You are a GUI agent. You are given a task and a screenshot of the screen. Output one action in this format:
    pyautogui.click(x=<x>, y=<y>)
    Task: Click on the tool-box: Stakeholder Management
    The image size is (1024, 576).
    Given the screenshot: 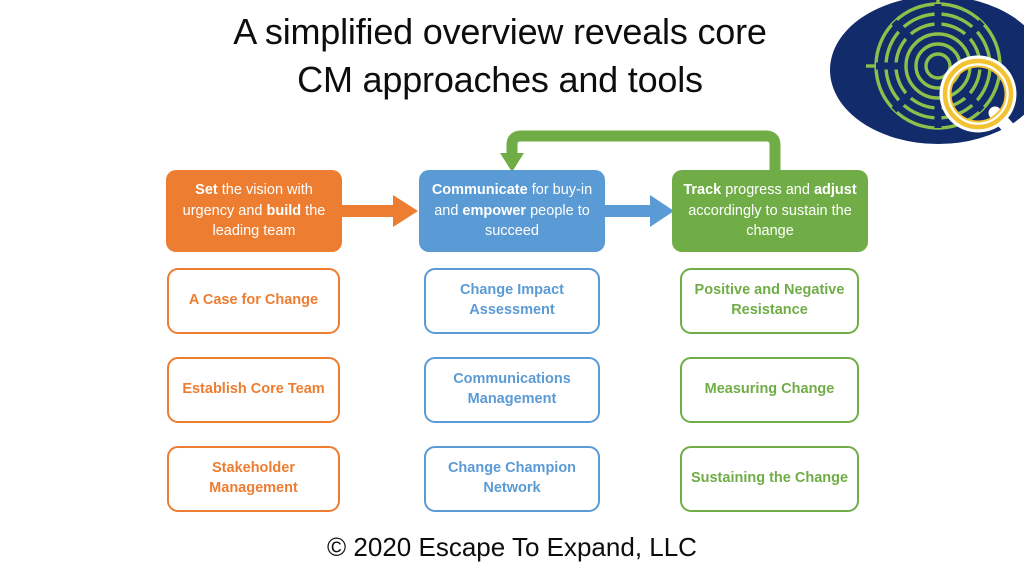 What is the action you would take?
    pyautogui.click(x=253, y=479)
    